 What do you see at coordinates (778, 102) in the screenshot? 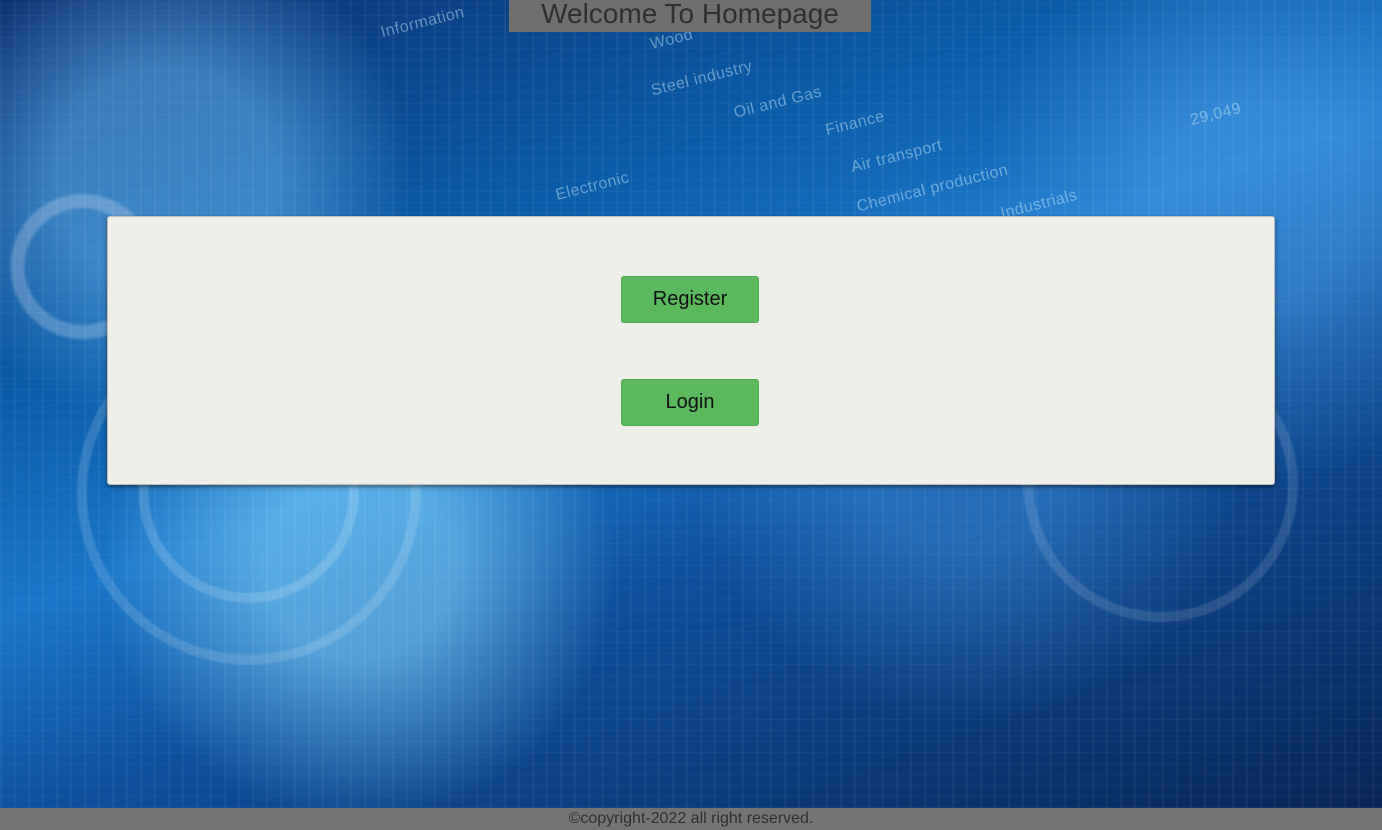
I see `background-label: Oil and Gas` at bounding box center [778, 102].